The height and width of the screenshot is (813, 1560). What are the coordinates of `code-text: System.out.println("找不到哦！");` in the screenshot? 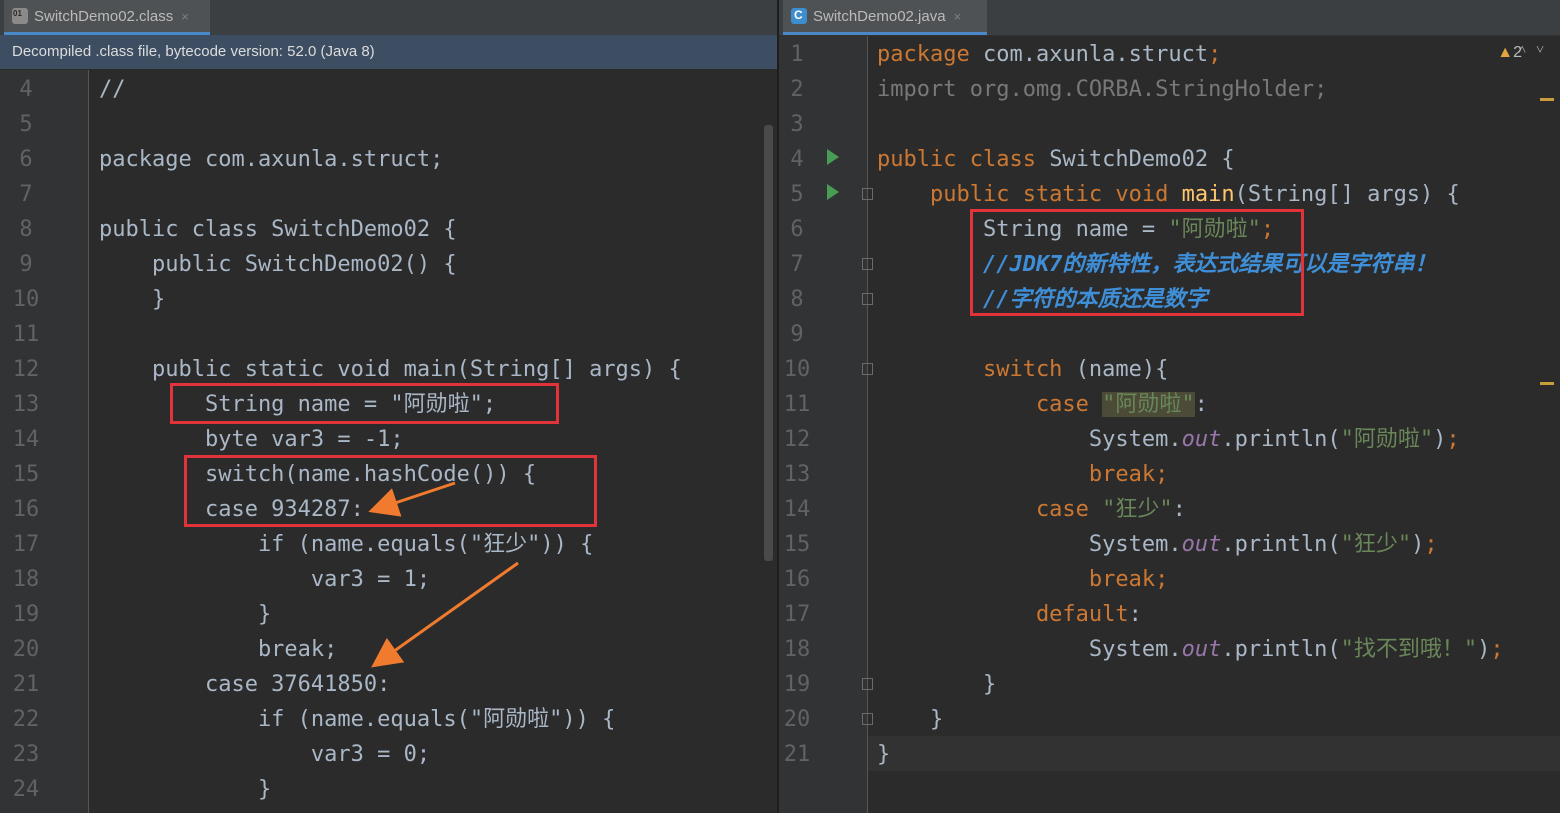 It's located at (1190, 649).